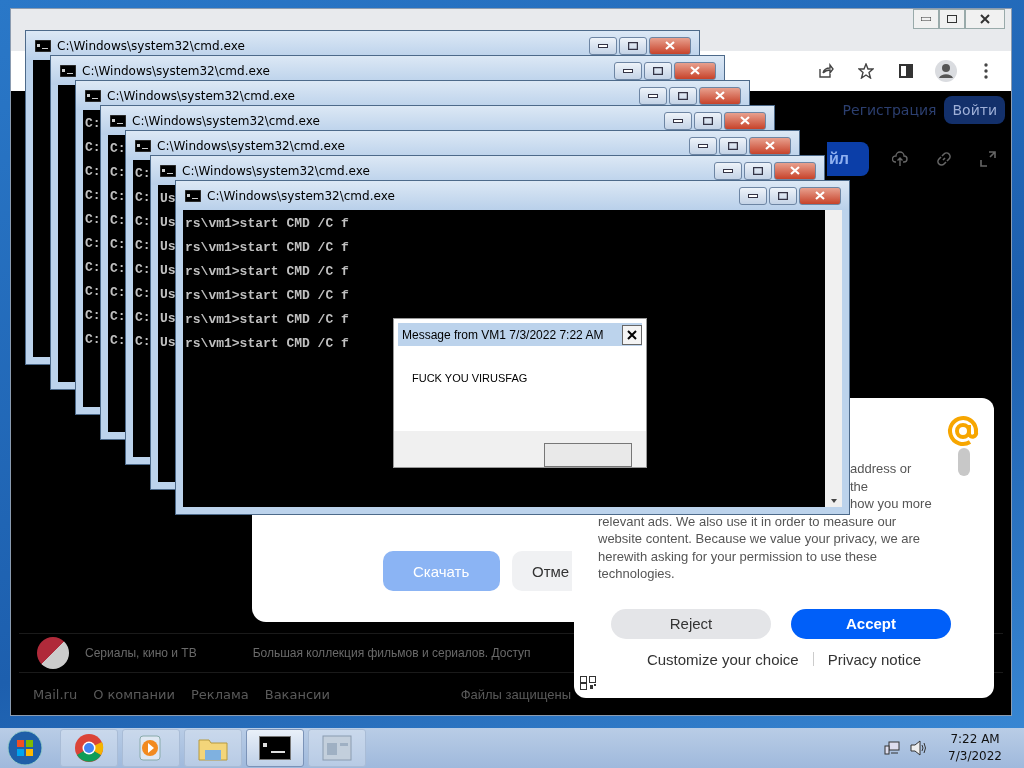  I want to click on profile-button, so click(946, 71).